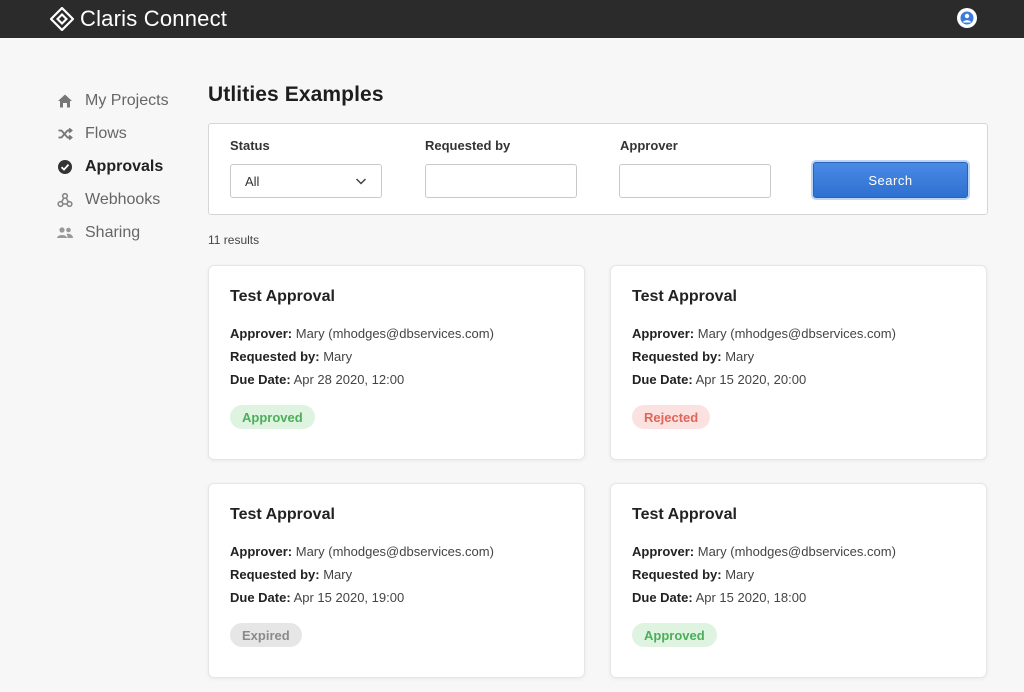  I want to click on status-badge: Expired, so click(266, 635).